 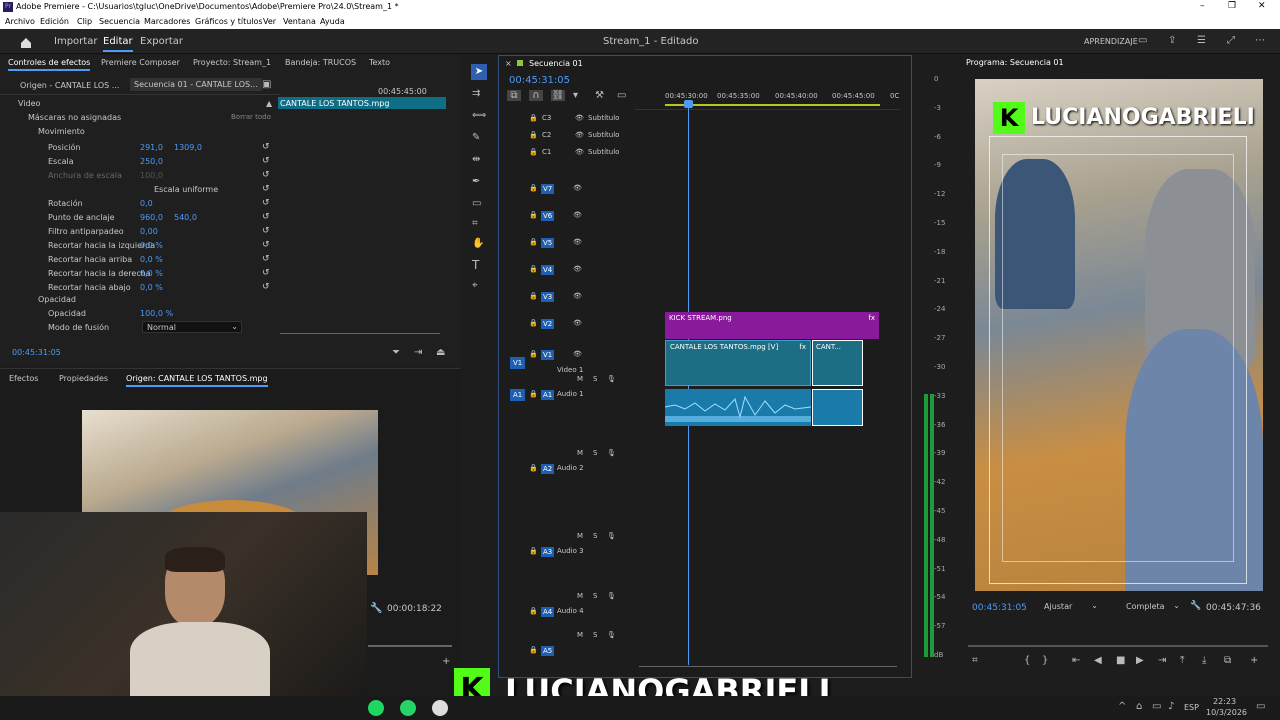 I want to click on filter-icon: ⏷, so click(x=396, y=352).